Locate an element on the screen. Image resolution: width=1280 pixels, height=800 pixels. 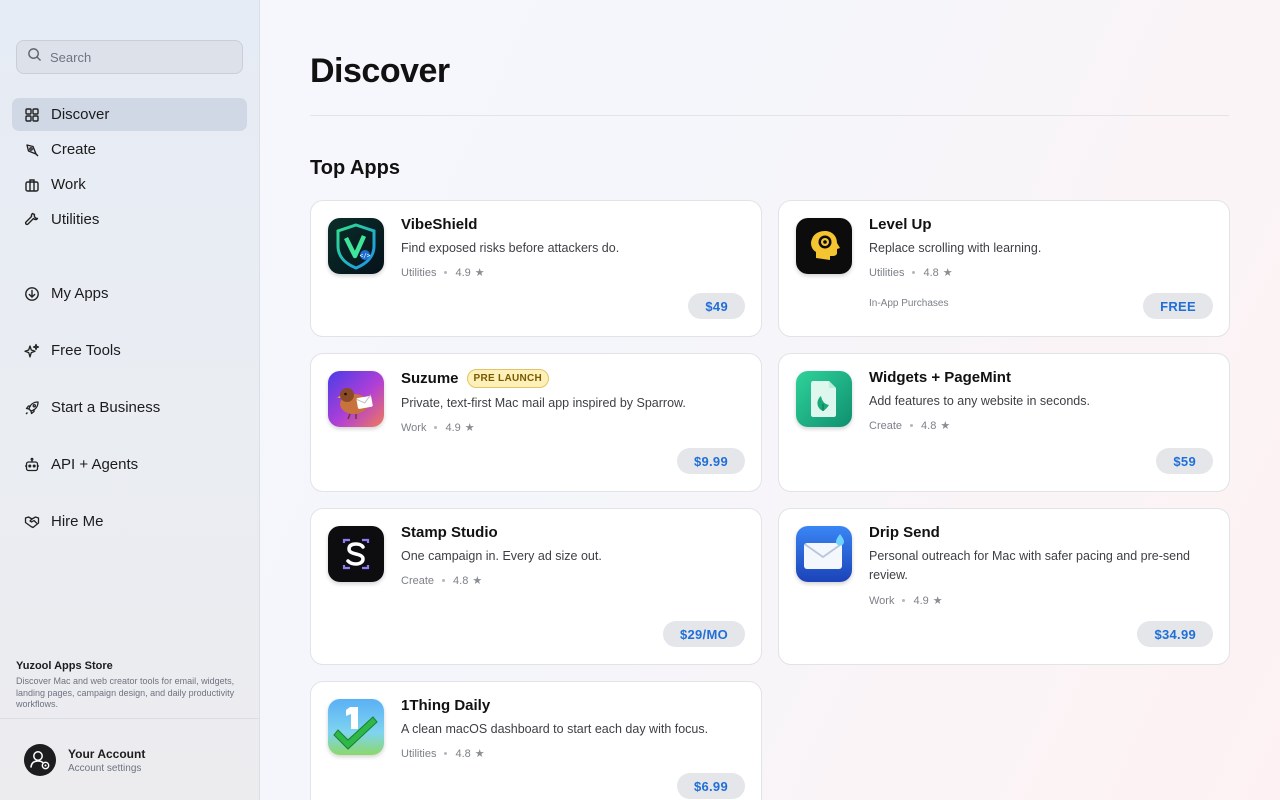
vibeshield-app-icon: </> is located at coordinates (356, 246).